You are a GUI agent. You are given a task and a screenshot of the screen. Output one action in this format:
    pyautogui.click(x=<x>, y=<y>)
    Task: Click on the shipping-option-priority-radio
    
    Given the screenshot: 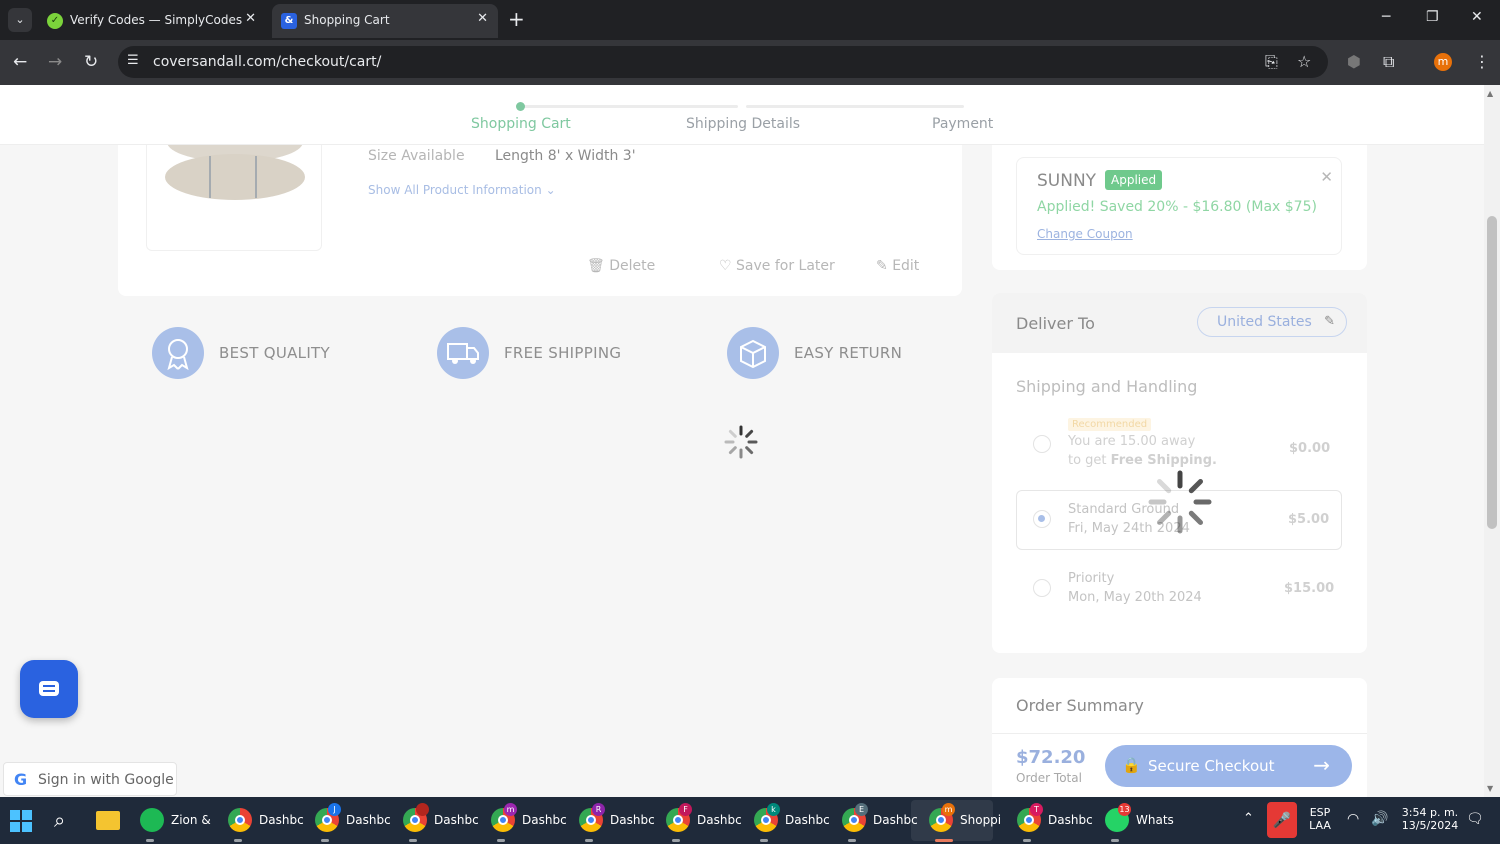 What is the action you would take?
    pyautogui.click(x=1042, y=588)
    